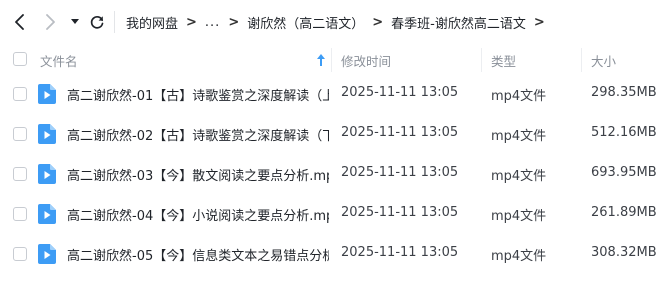  I want to click on back-button, so click(20, 22).